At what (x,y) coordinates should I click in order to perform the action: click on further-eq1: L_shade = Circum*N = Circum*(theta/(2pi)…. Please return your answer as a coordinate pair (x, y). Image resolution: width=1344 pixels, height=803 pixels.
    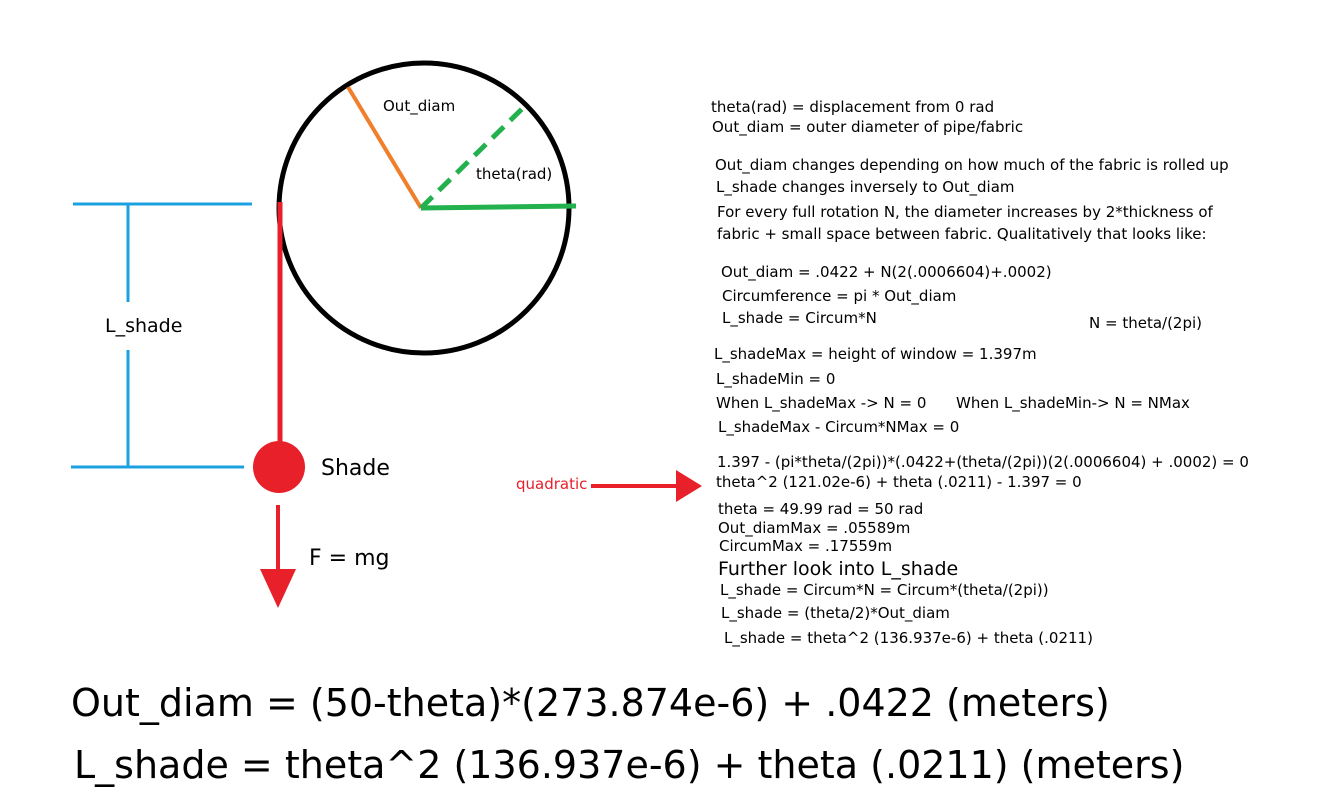
    Looking at the image, I should click on (884, 590).